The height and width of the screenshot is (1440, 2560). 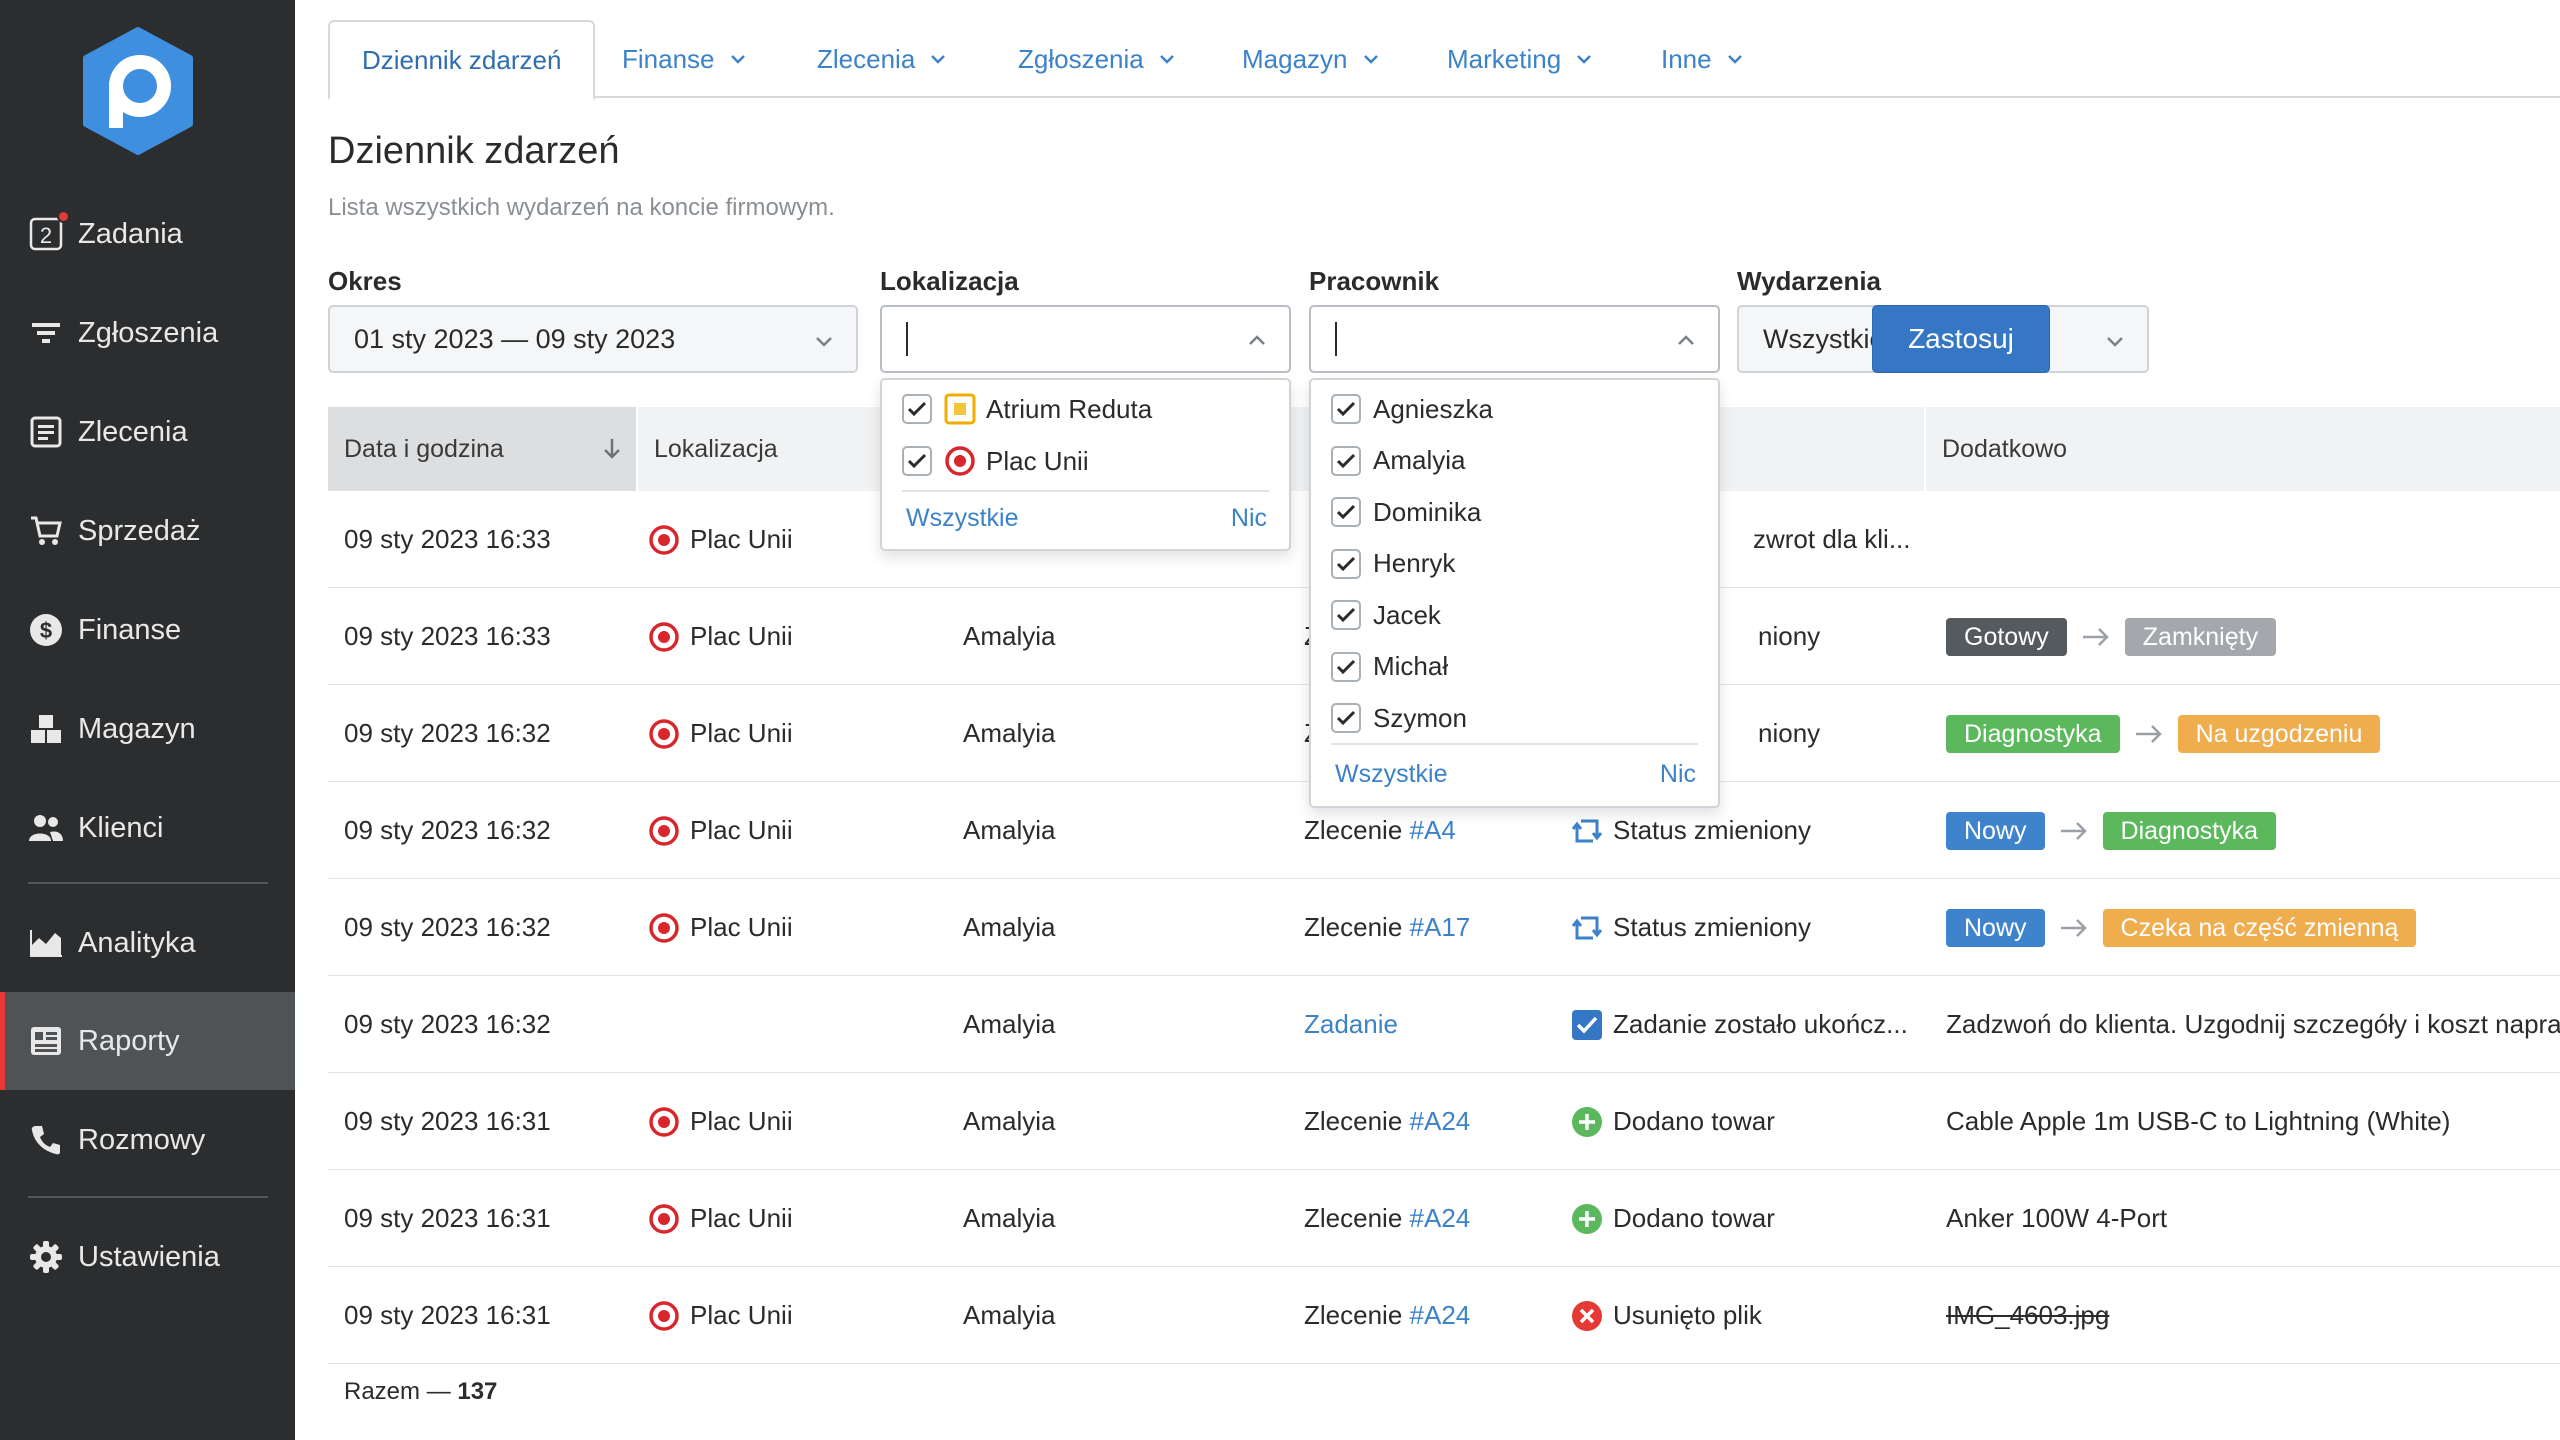 I want to click on sidebar-item-finanse: $ Finanse, so click(x=147, y=630).